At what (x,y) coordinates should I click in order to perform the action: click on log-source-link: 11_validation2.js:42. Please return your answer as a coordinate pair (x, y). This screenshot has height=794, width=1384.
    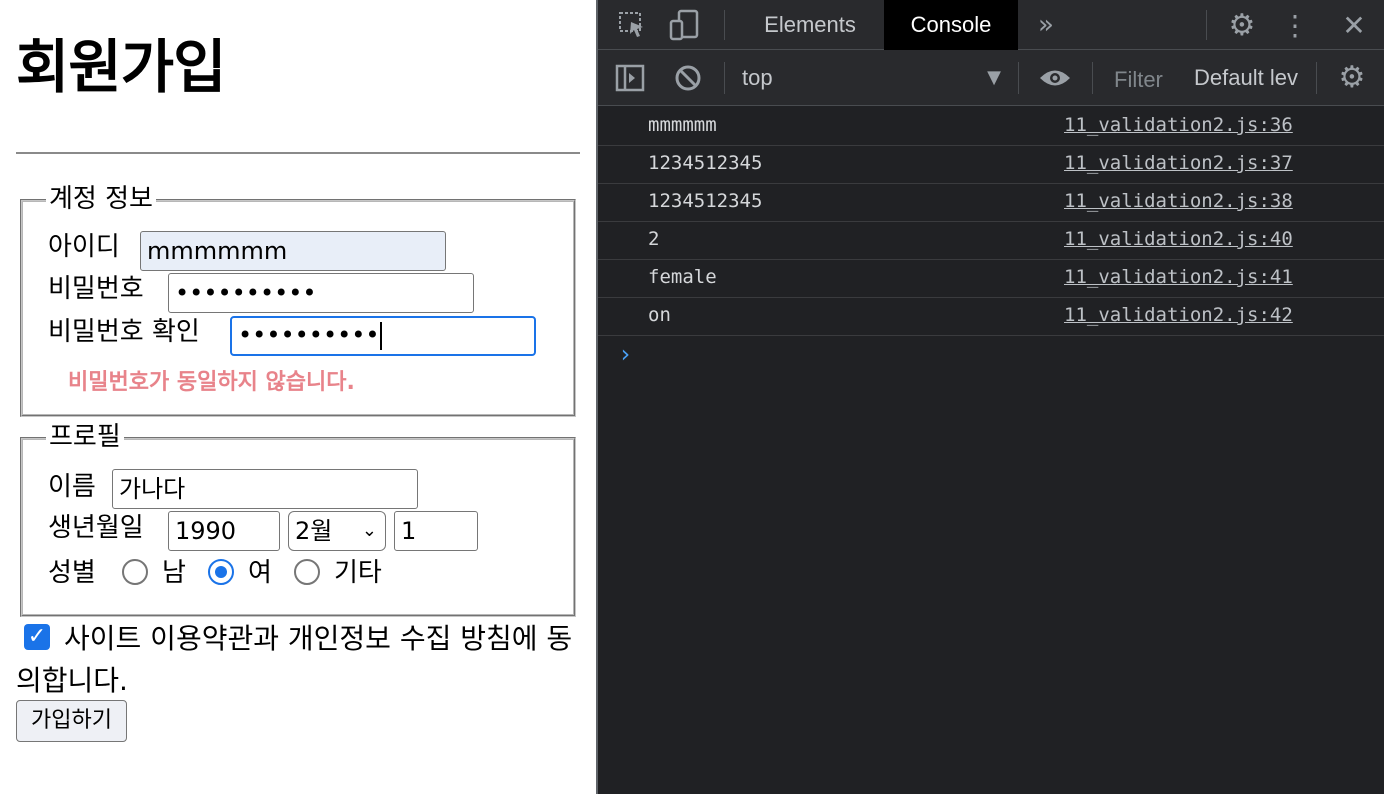
    Looking at the image, I should click on (1178, 315).